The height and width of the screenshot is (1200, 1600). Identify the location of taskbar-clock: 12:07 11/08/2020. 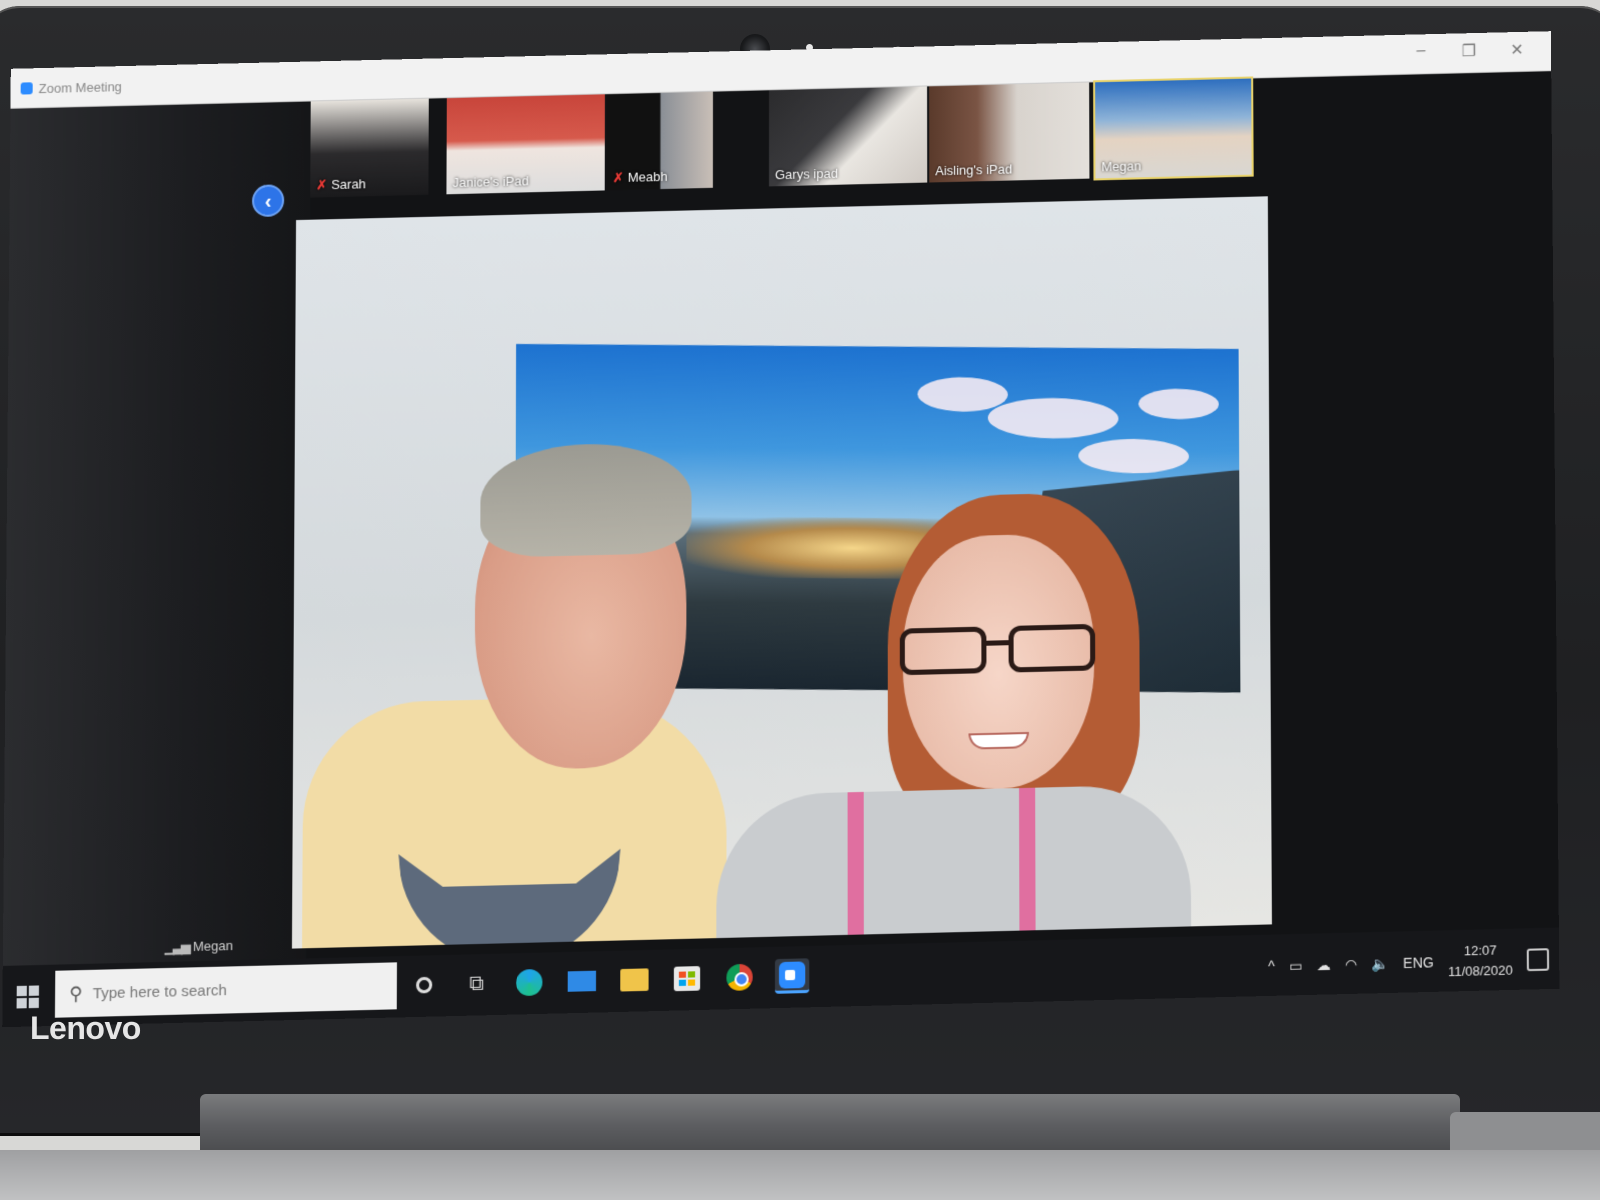
(1480, 961).